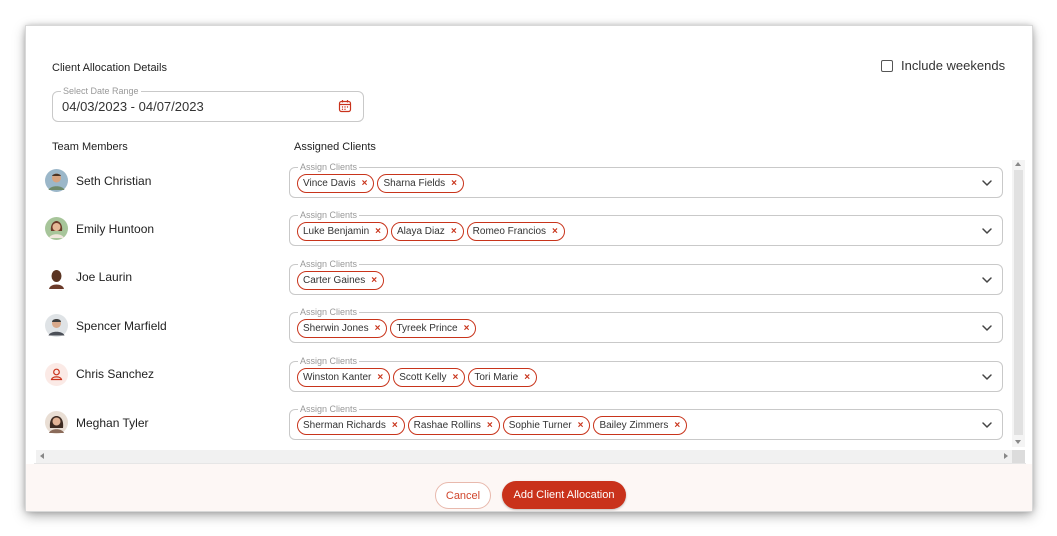 The image size is (1057, 536). I want to click on dialog-footer: Cancel Add Client Allocation, so click(529, 487).